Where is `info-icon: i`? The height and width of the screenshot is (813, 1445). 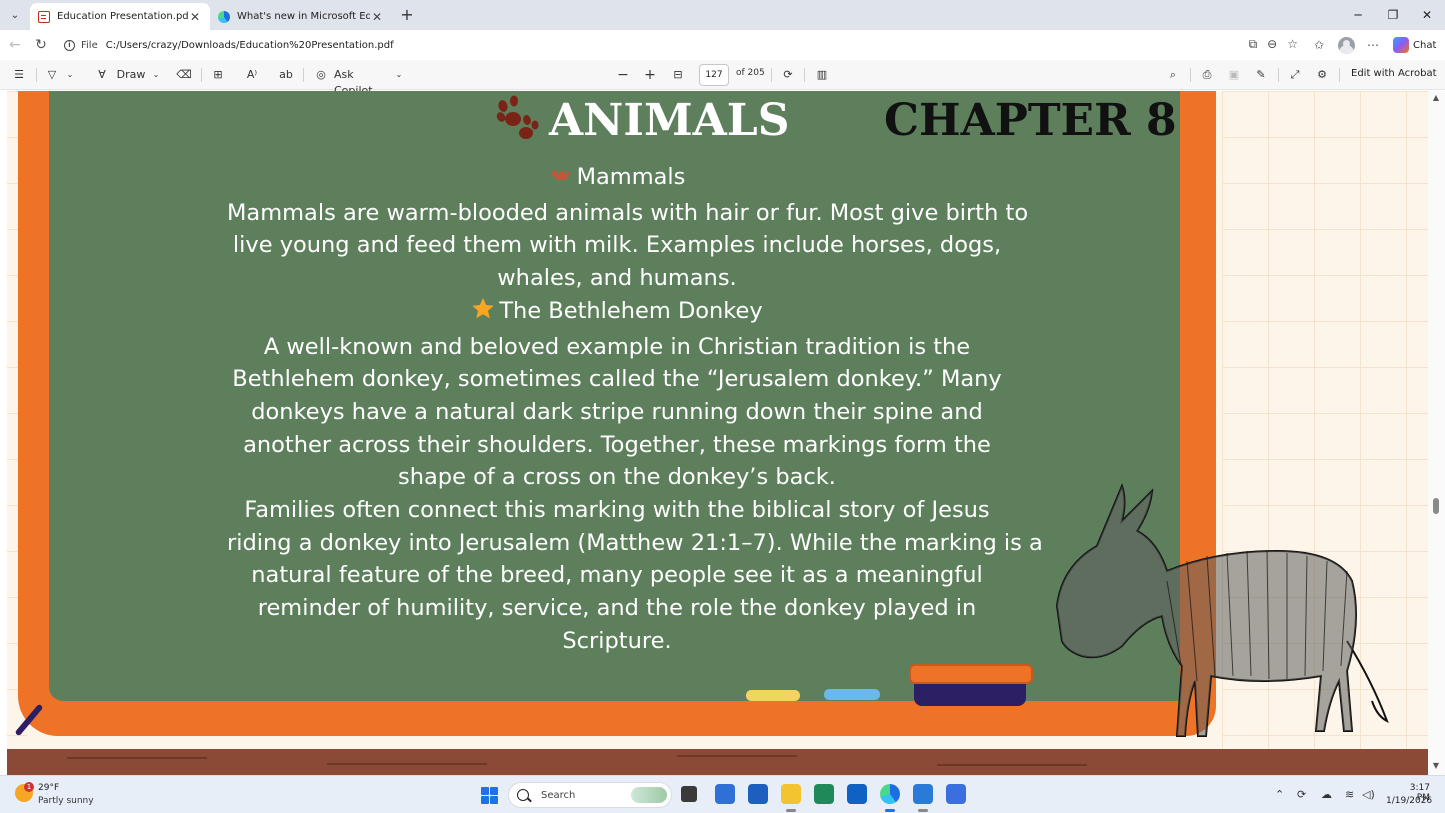
info-icon: i is located at coordinates (69, 45).